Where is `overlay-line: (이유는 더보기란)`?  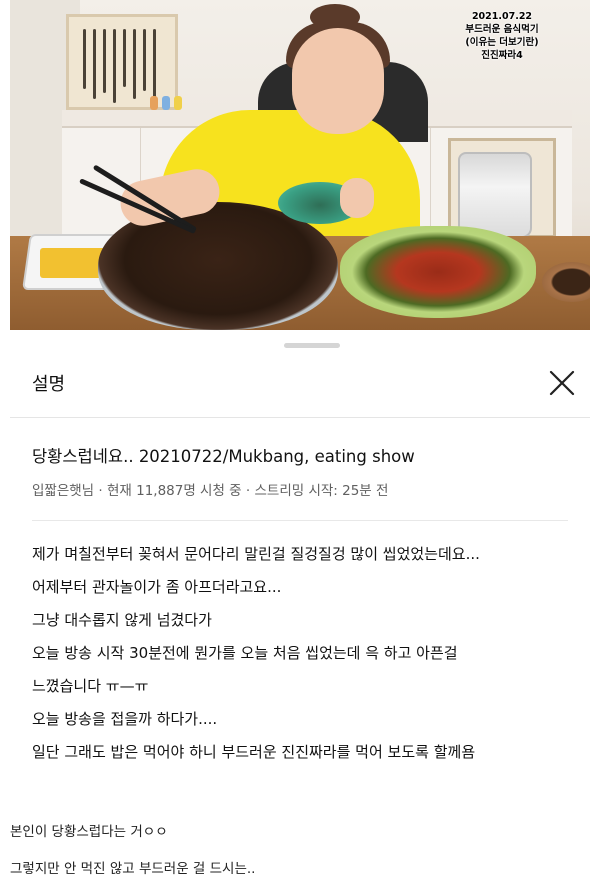 overlay-line: (이유는 더보기란) is located at coordinates (502, 42).